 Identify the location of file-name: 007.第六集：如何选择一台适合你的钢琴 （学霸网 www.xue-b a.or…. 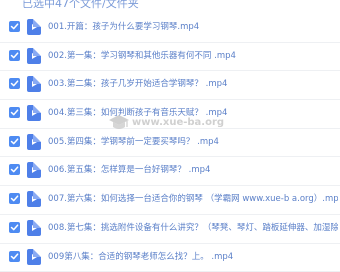
(193, 198).